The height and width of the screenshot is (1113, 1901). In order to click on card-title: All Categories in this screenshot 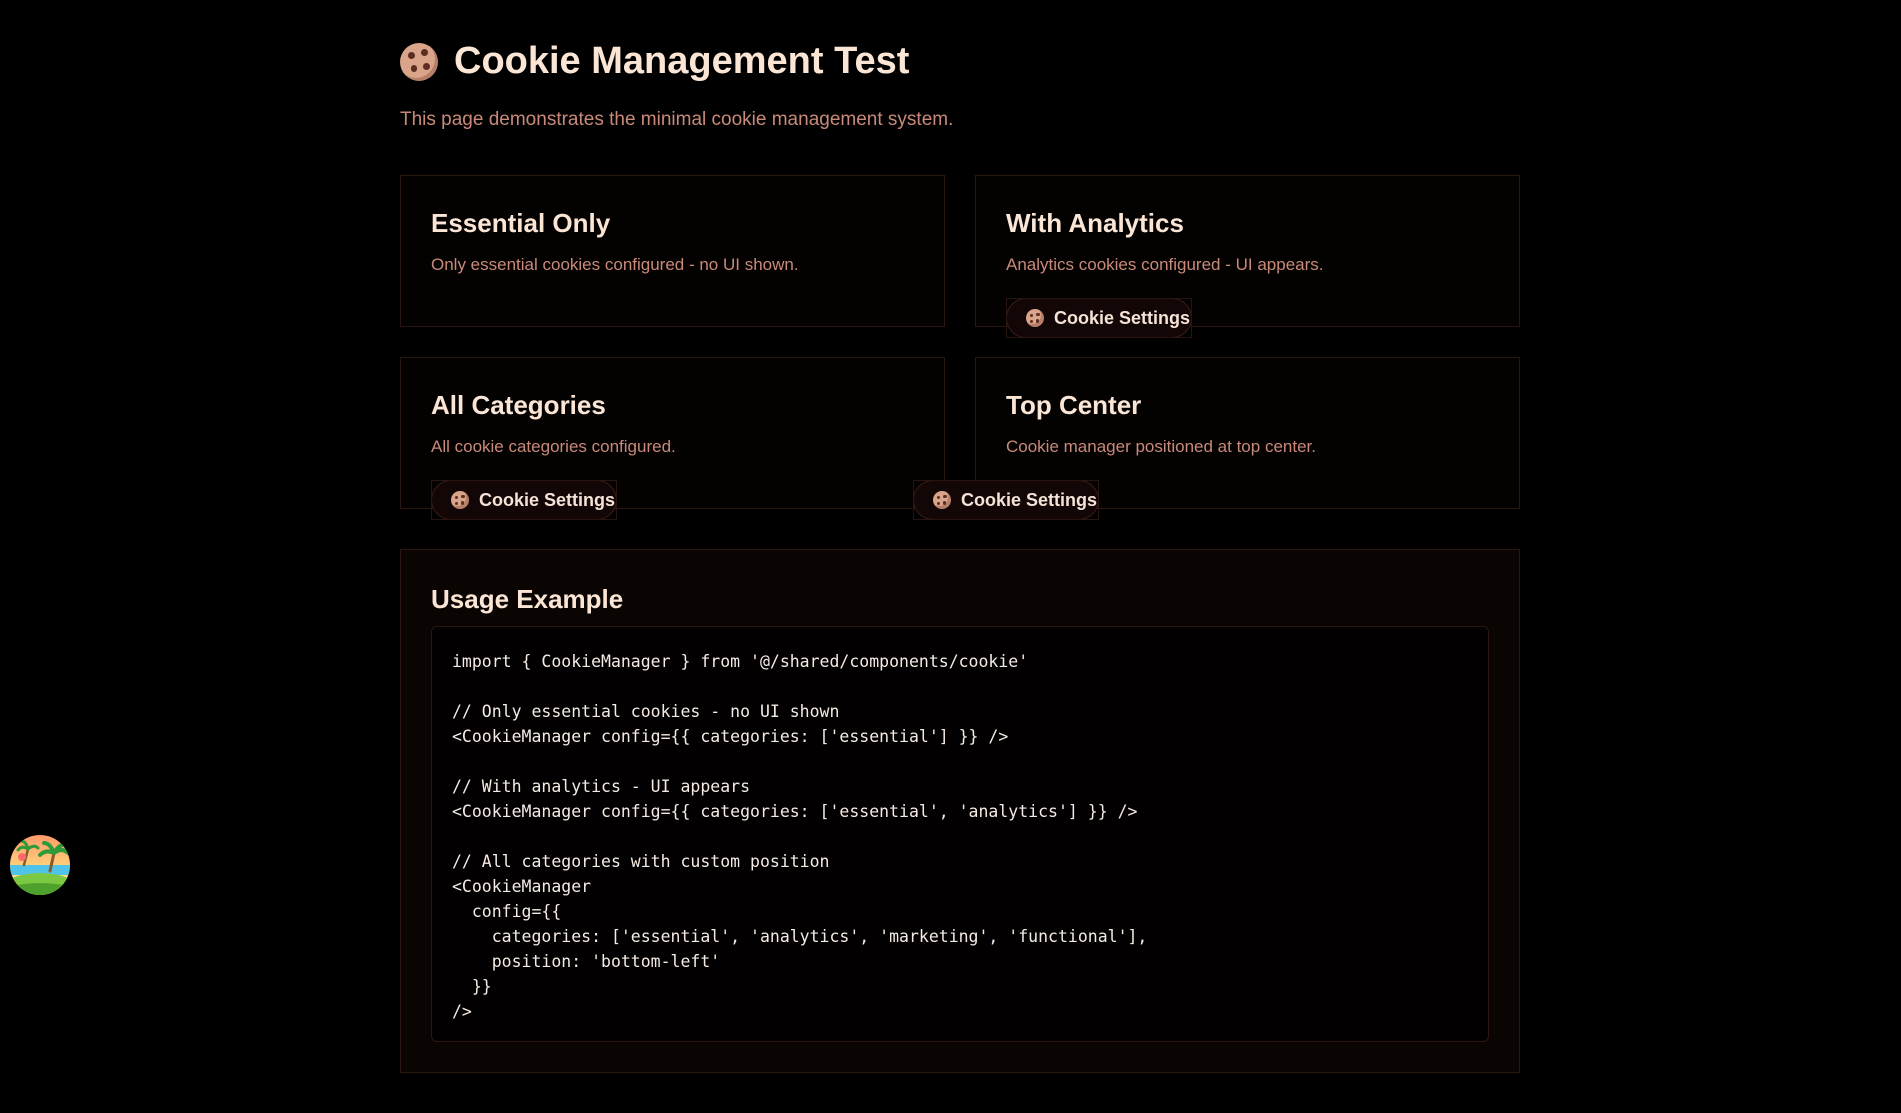, I will do `click(518, 405)`.